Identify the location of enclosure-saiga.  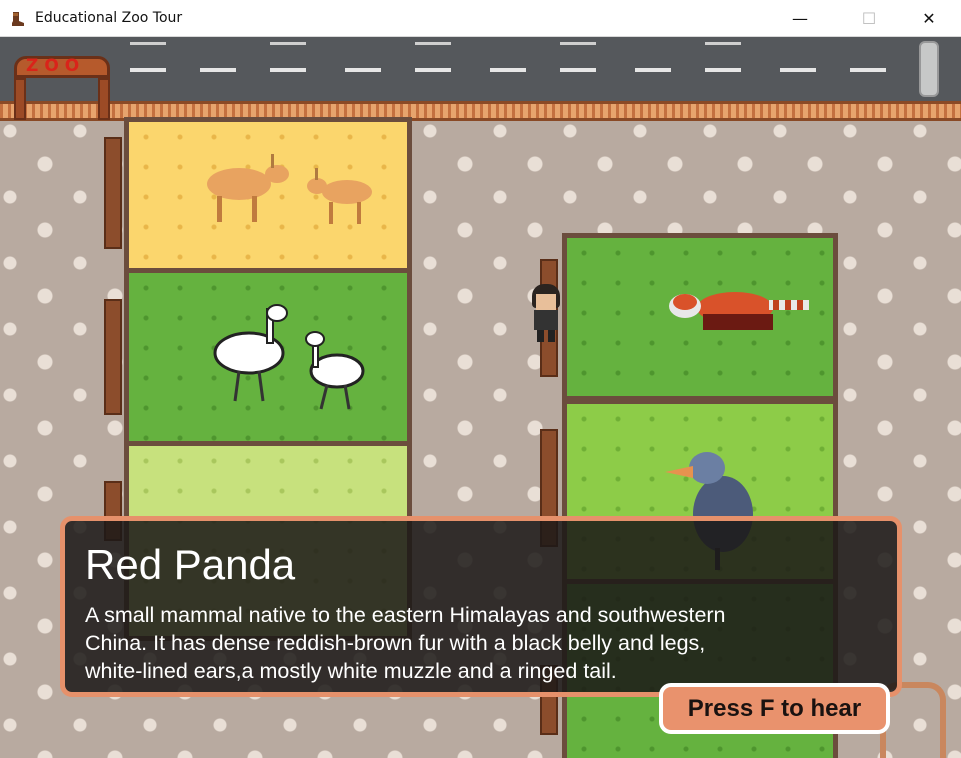
(268, 195).